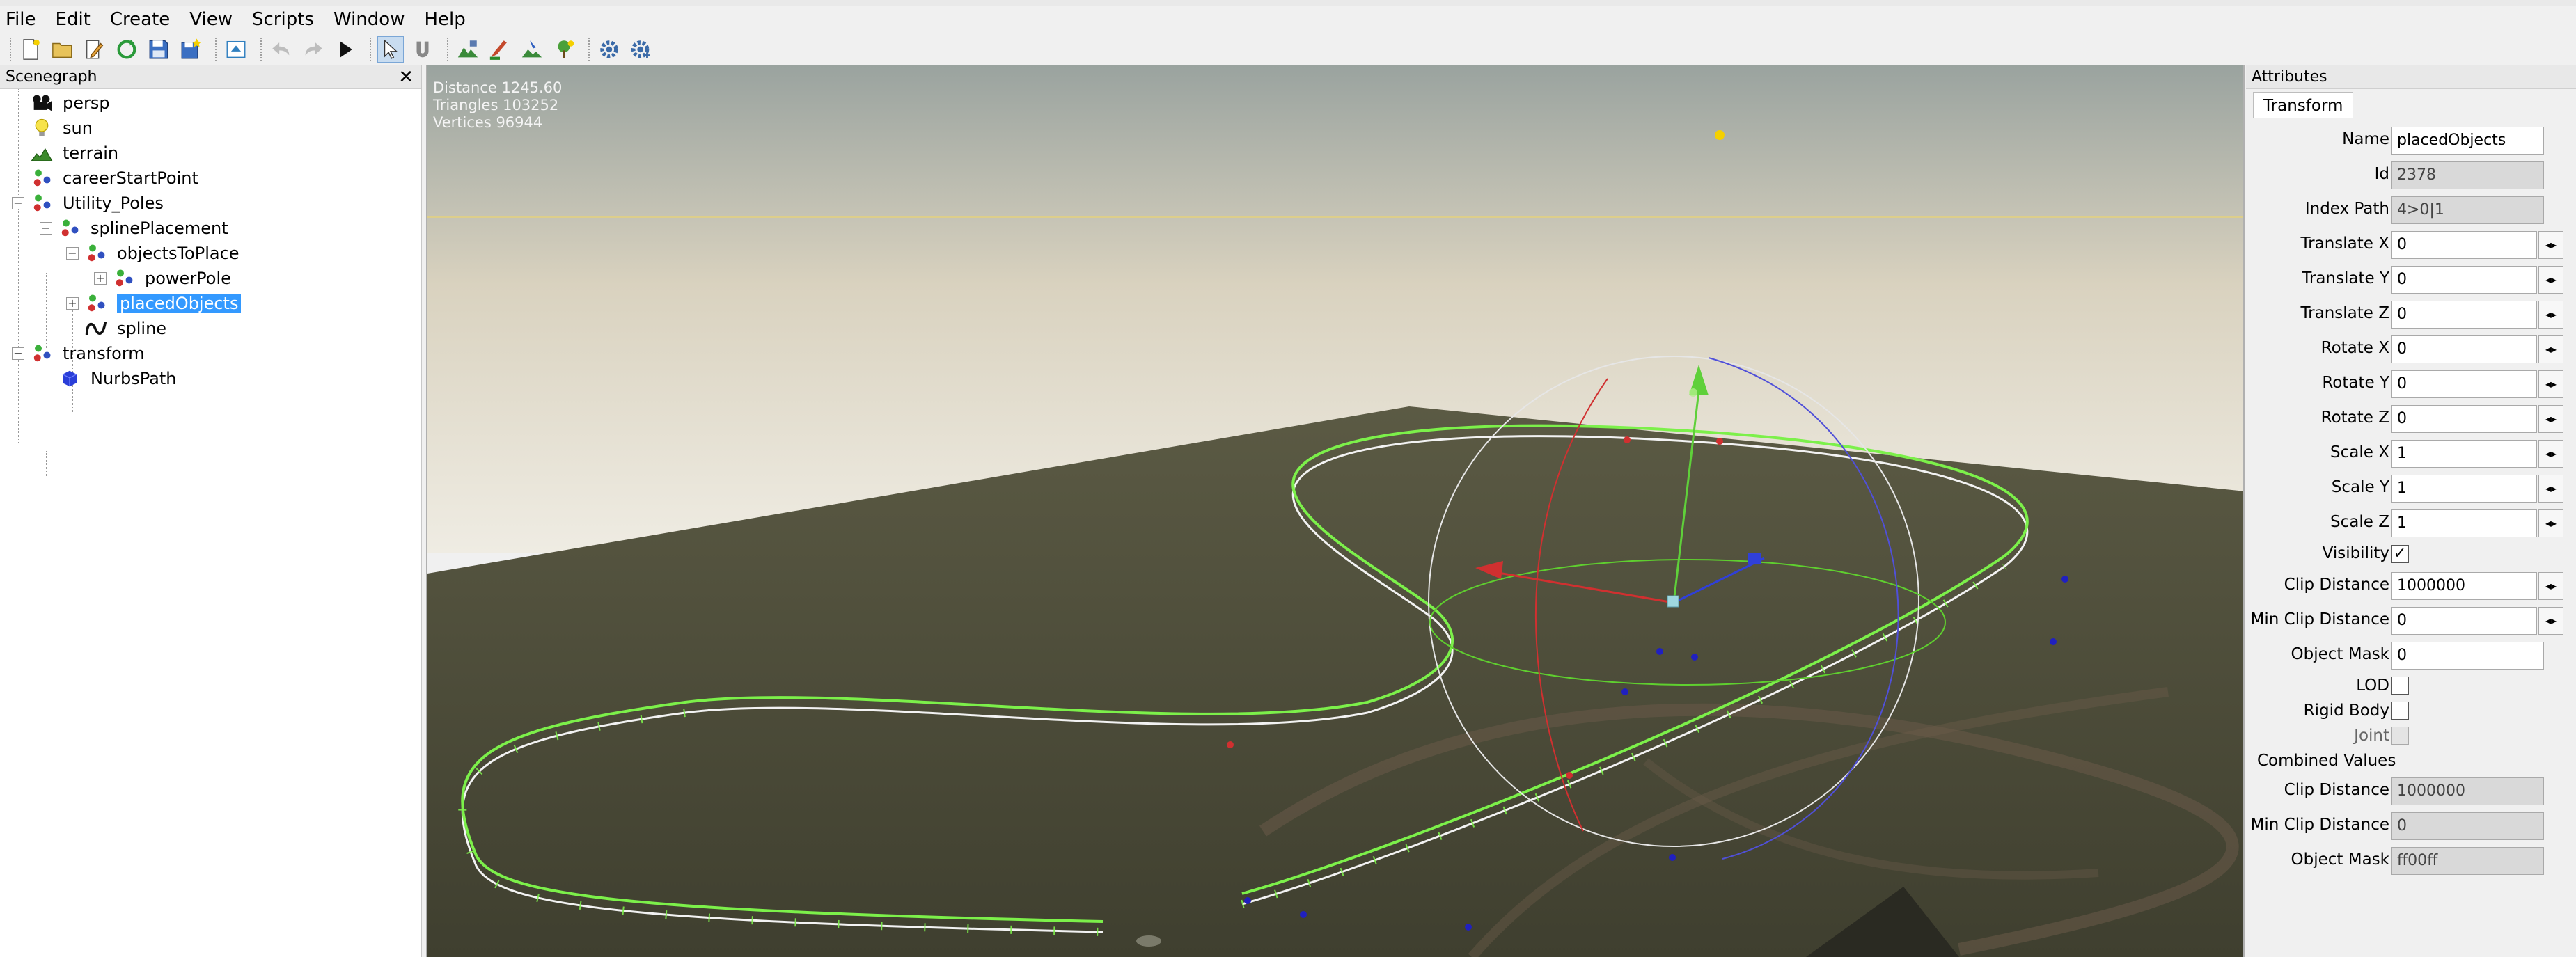  What do you see at coordinates (2550, 454) in the screenshot?
I see `scale-x-spinner: ◂▸` at bounding box center [2550, 454].